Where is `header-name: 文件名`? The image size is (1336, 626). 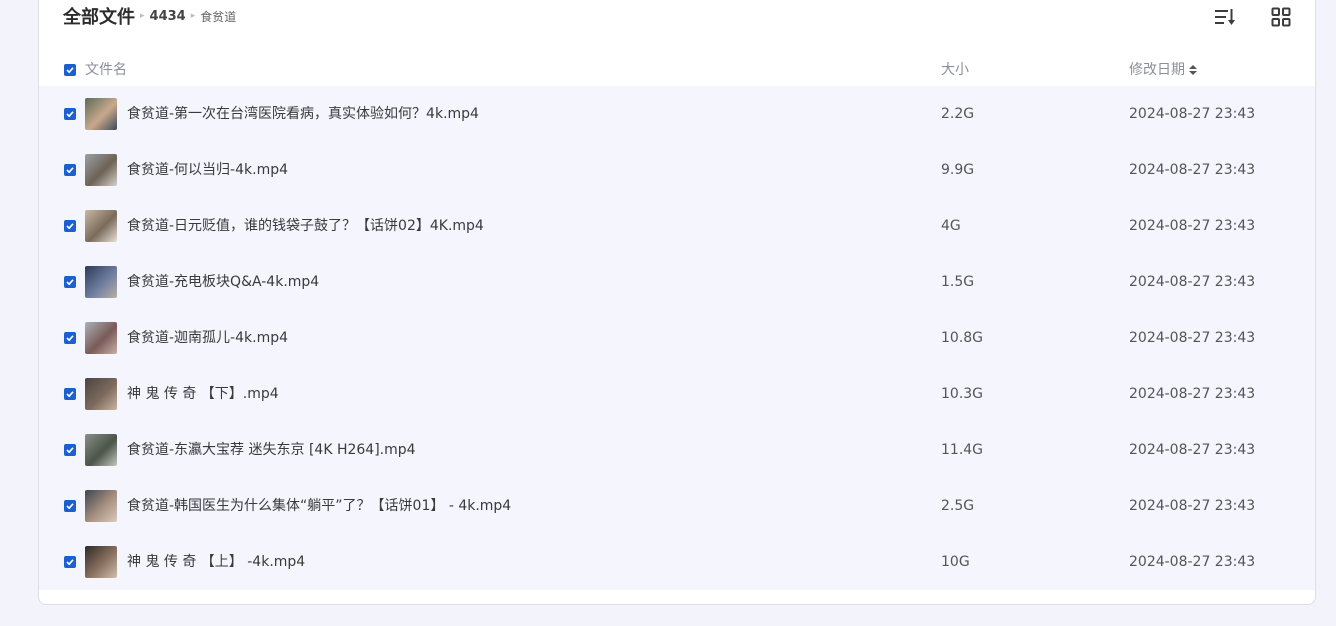 header-name: 文件名 is located at coordinates (106, 70).